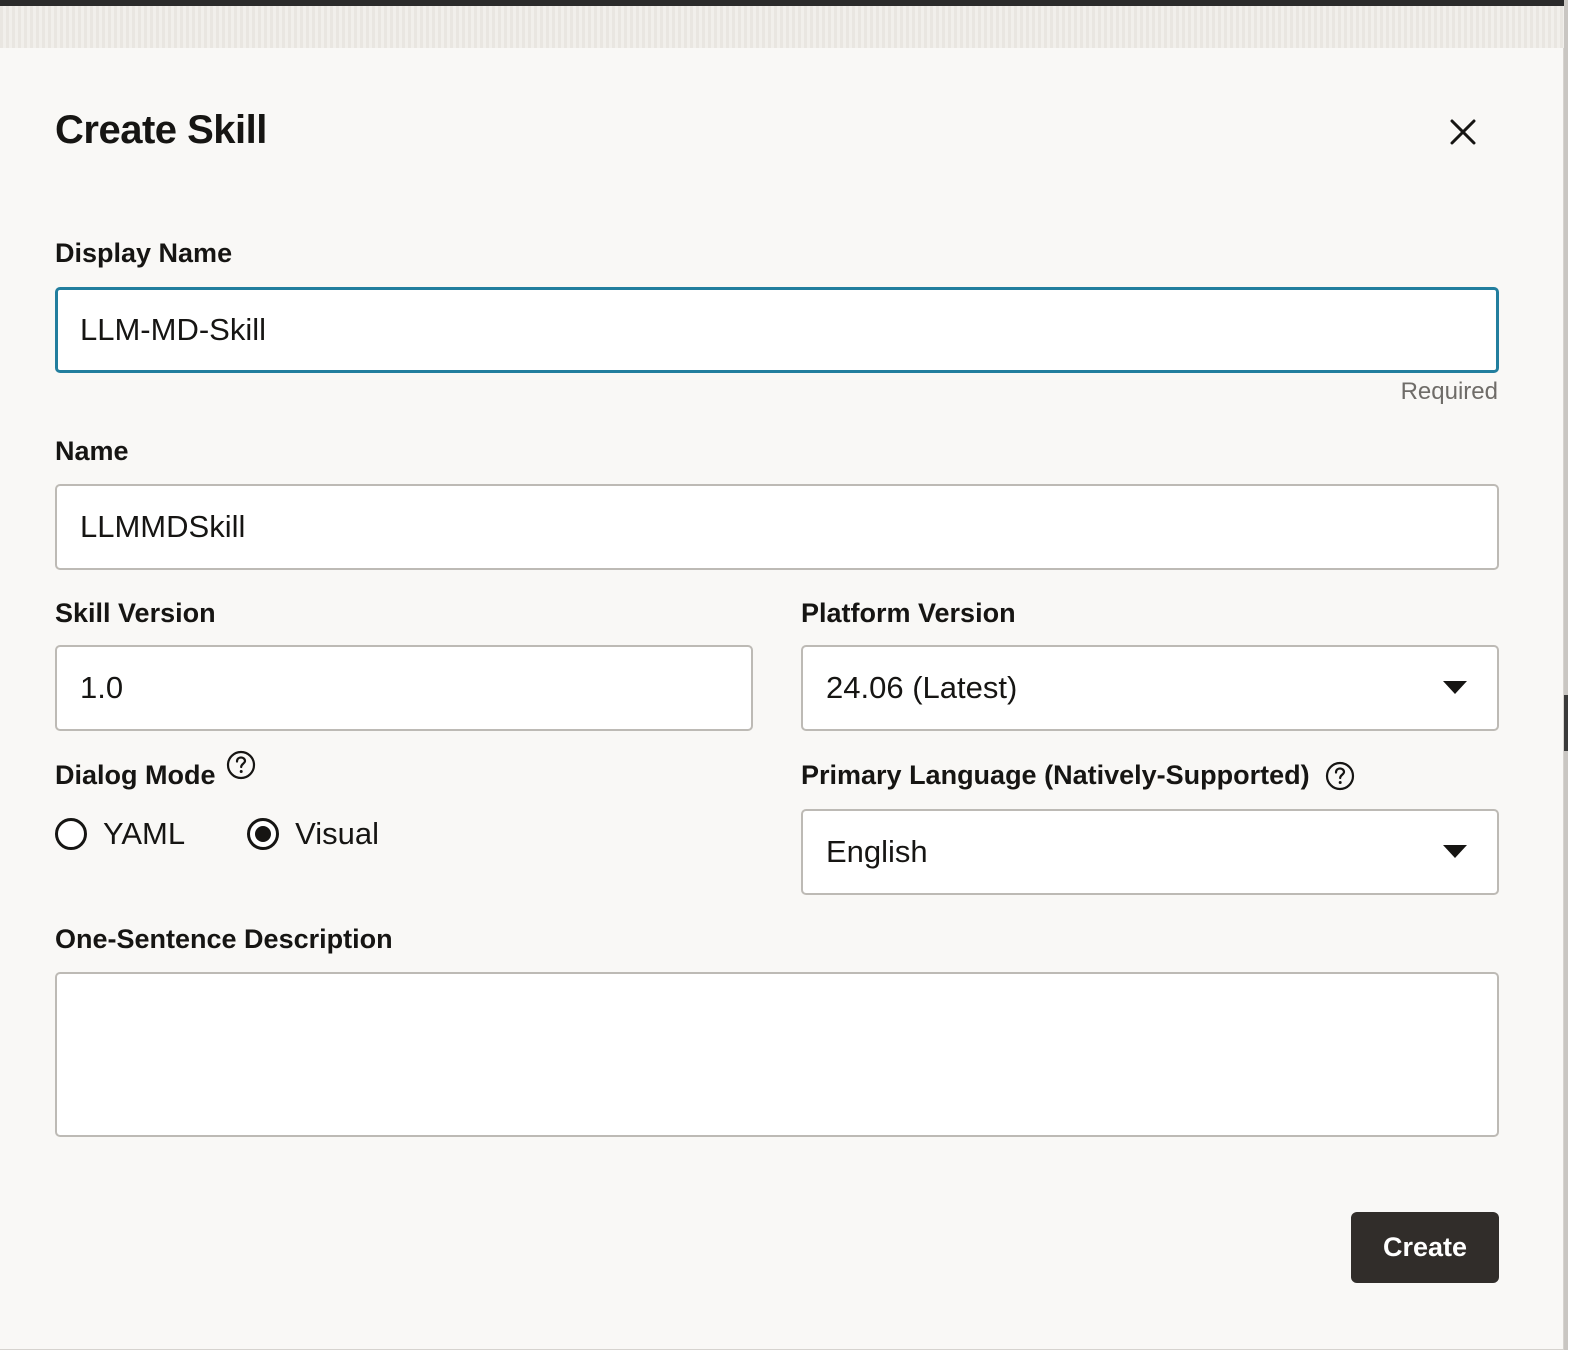  I want to click on page-edge-bottom, so click(797, 1361).